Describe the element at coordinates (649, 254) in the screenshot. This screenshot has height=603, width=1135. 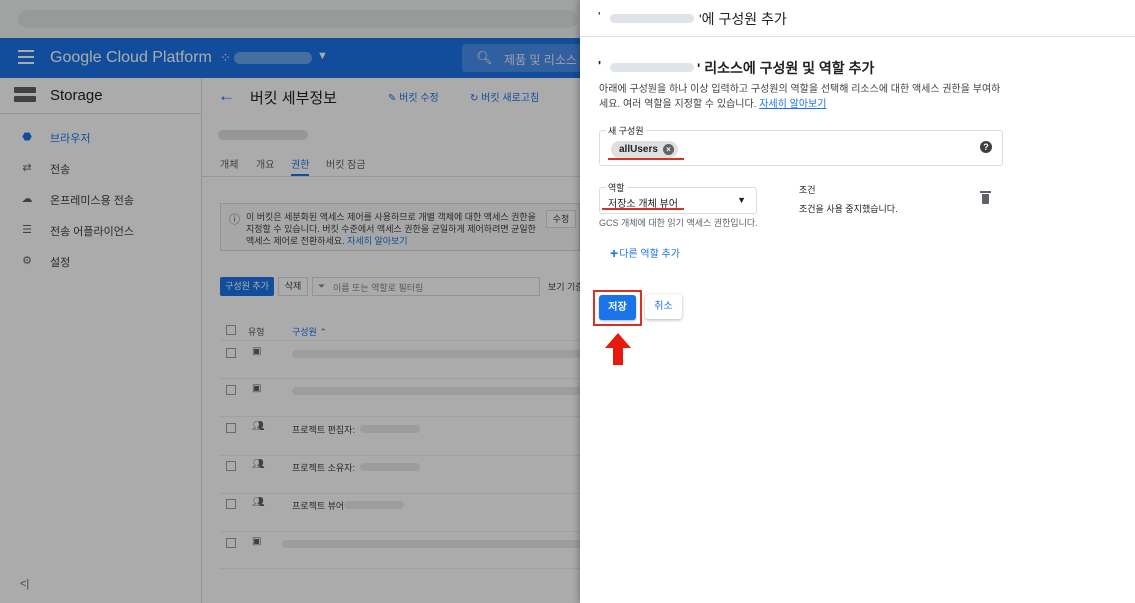
I see `add-role-label: 다른 역할 추가` at that location.